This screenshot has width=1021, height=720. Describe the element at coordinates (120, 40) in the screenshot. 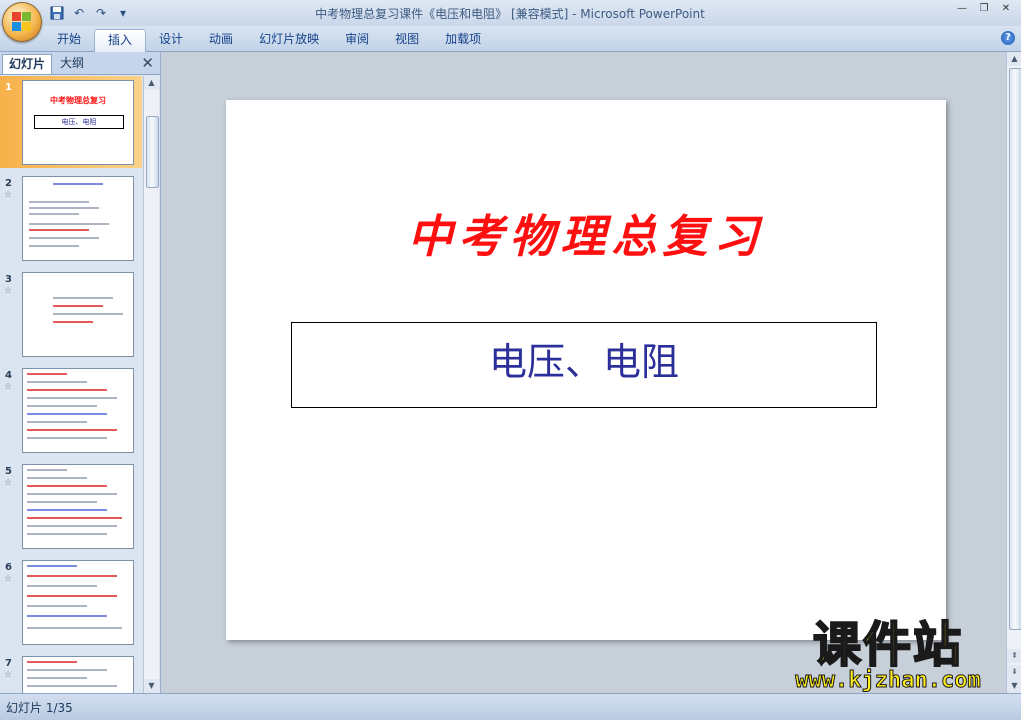

I see `ribbon-tab: 插入` at that location.